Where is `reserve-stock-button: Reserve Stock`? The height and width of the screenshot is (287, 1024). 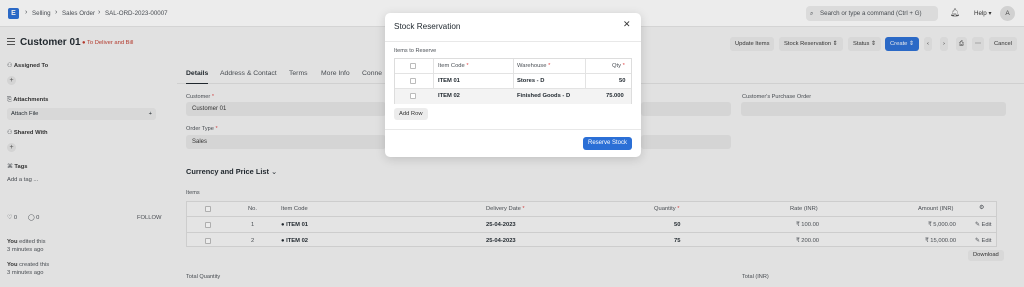 reserve-stock-button: Reserve Stock is located at coordinates (608, 143).